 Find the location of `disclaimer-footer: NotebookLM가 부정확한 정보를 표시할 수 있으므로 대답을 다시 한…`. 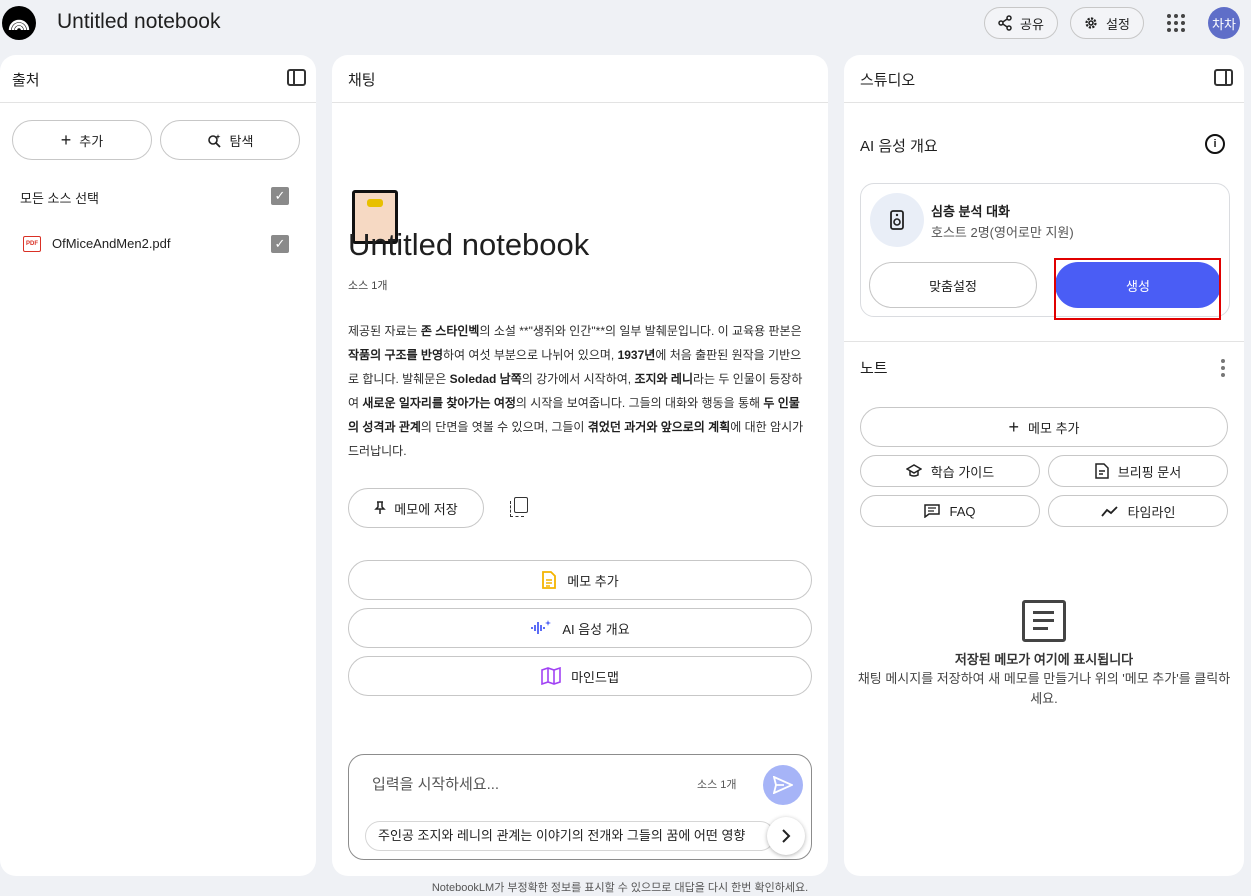

disclaimer-footer: NotebookLM가 부정확한 정보를 표시할 수 있으므로 대답을 다시 한… is located at coordinates (620, 888).